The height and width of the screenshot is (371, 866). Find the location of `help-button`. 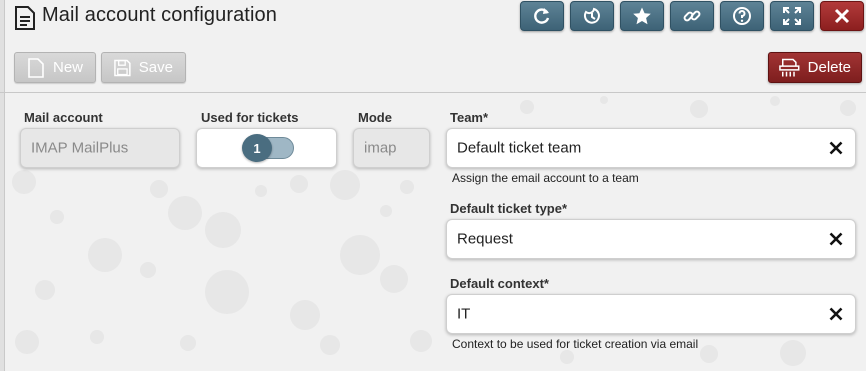

help-button is located at coordinates (742, 16).